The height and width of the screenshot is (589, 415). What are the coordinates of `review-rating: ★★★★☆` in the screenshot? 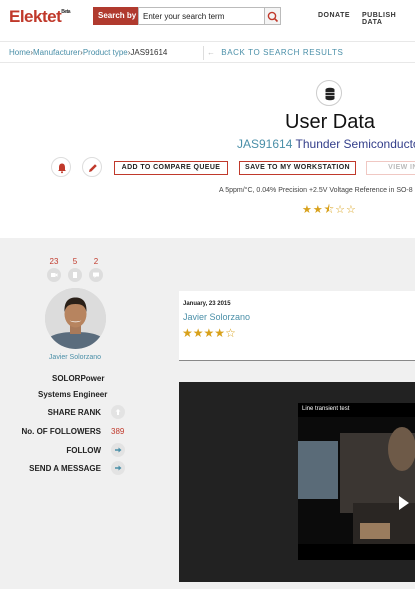 It's located at (209, 333).